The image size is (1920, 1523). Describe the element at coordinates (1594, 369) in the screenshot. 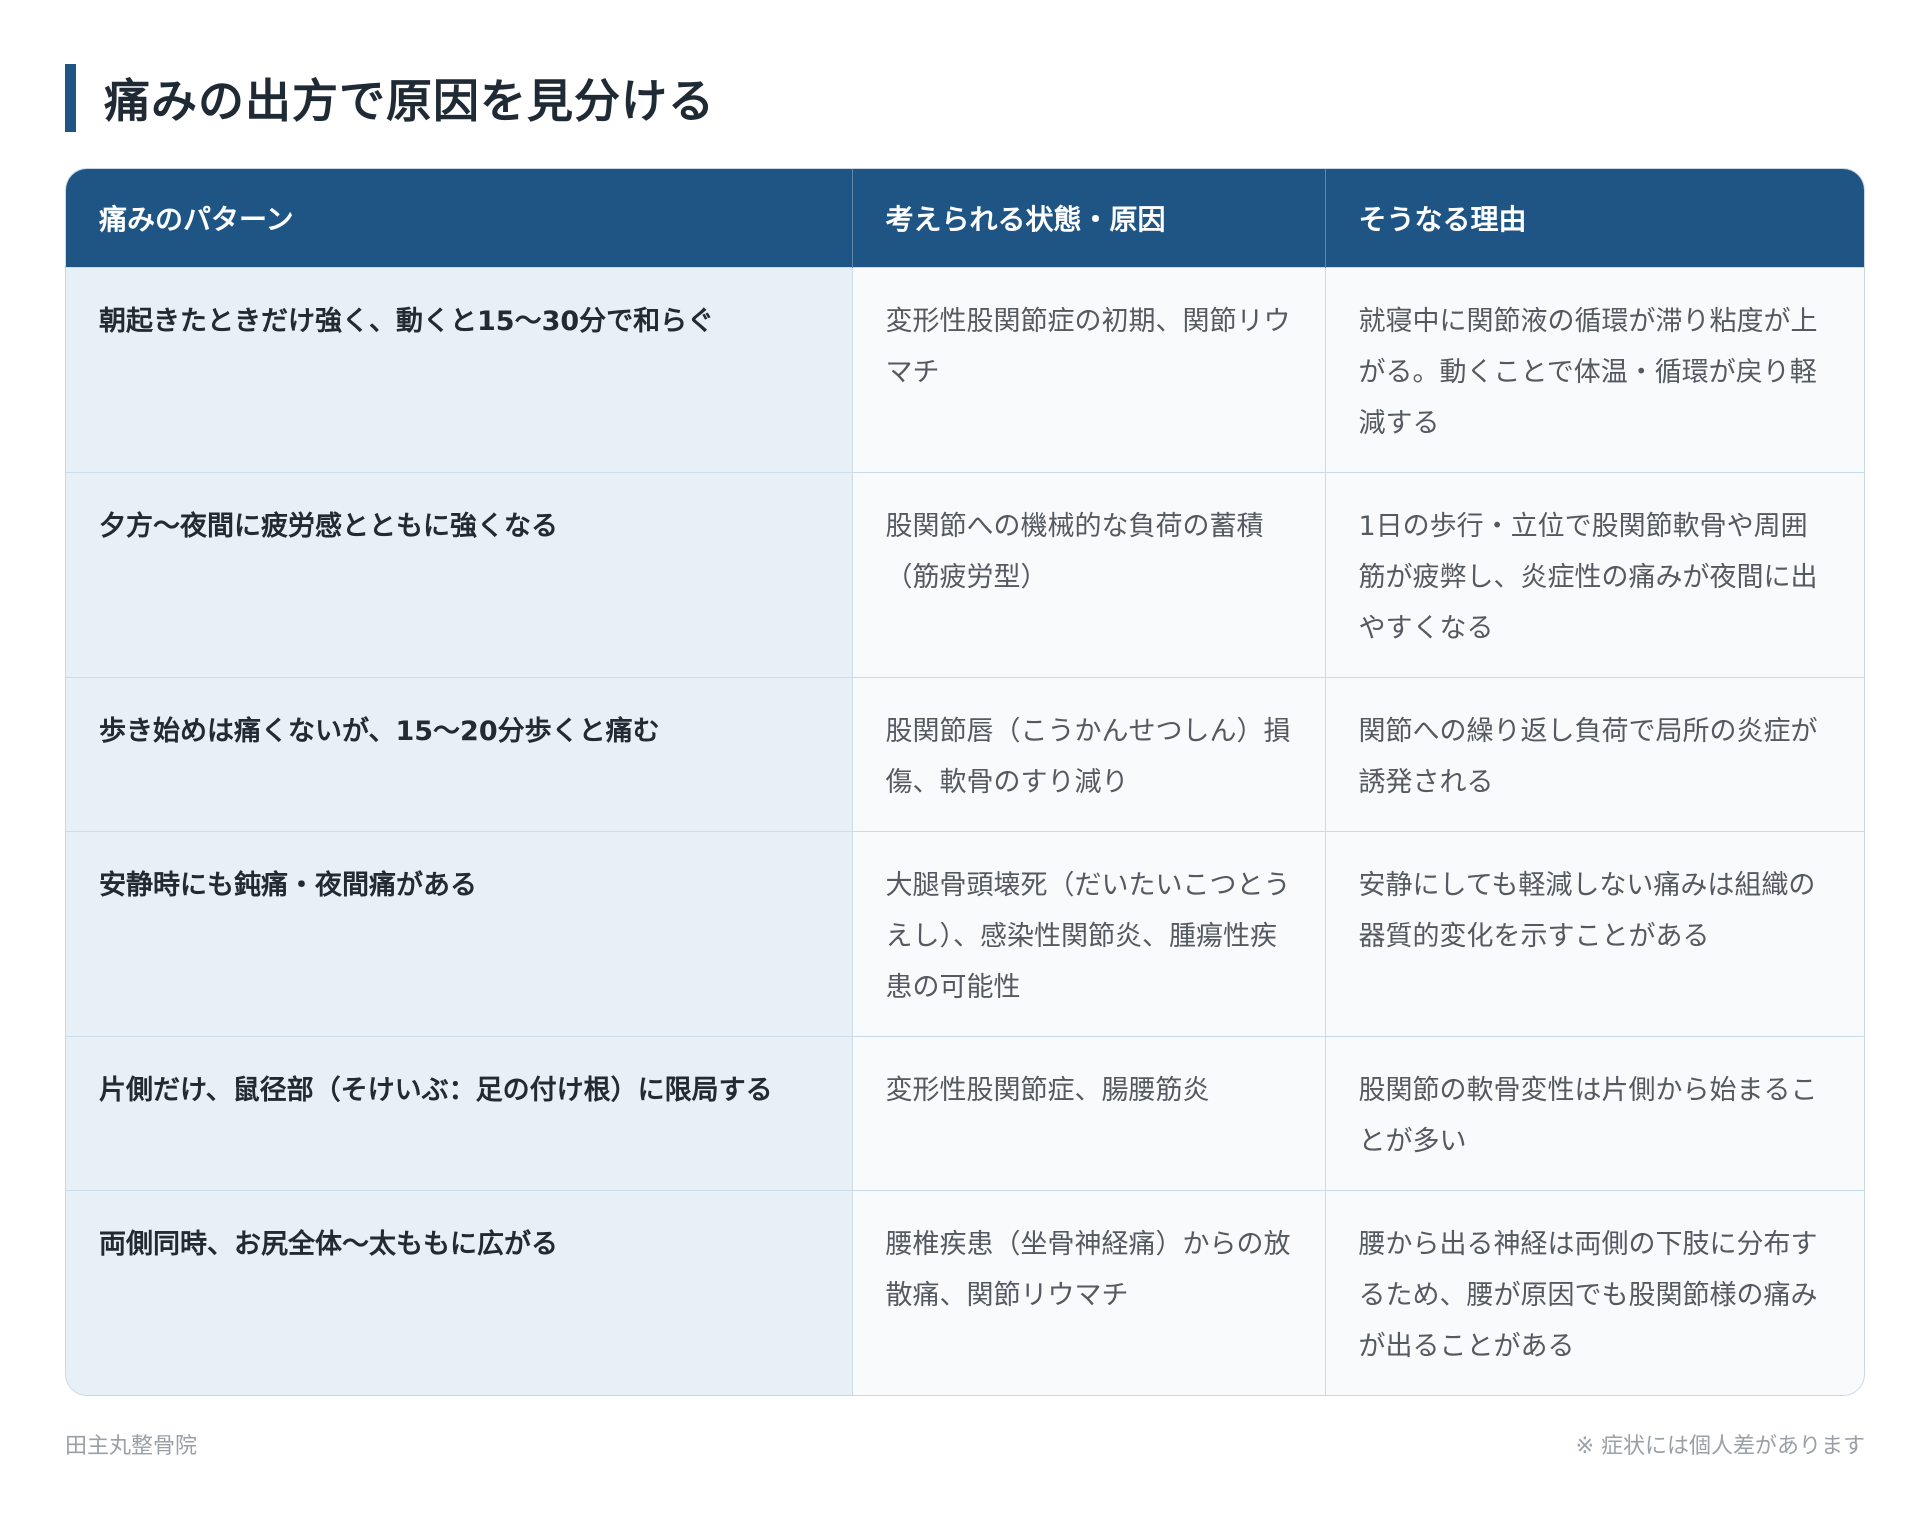

I see `reason-cell: 就寝中に関節液の循環が滞り粘度が上がる。動くことで体温・循環が戻り軽減する` at that location.